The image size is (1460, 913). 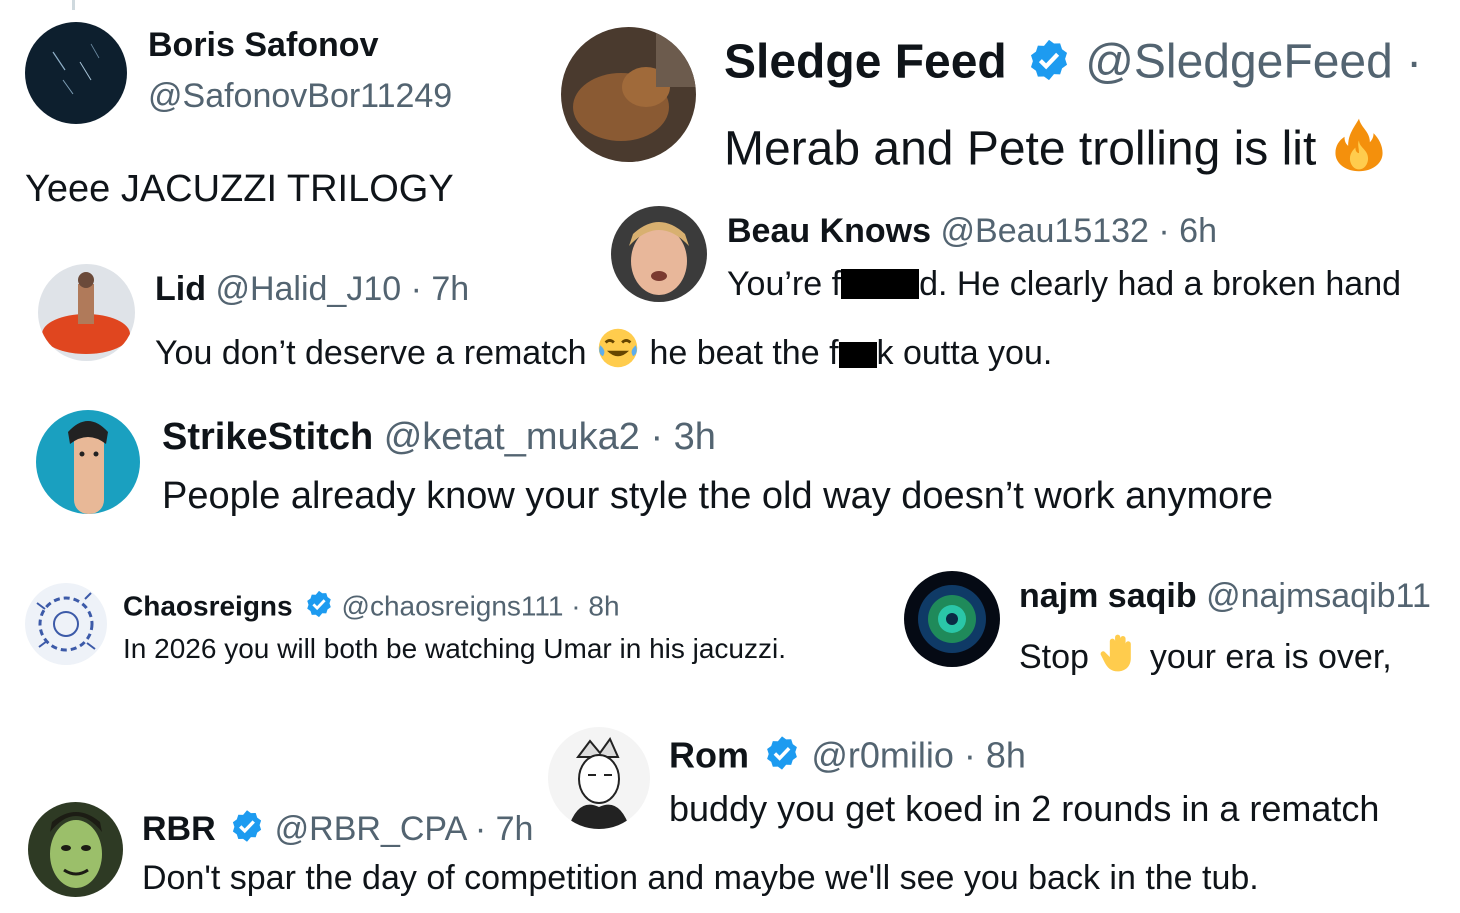 I want to click on author-handle: @SafonovBor11249, so click(x=300, y=96).